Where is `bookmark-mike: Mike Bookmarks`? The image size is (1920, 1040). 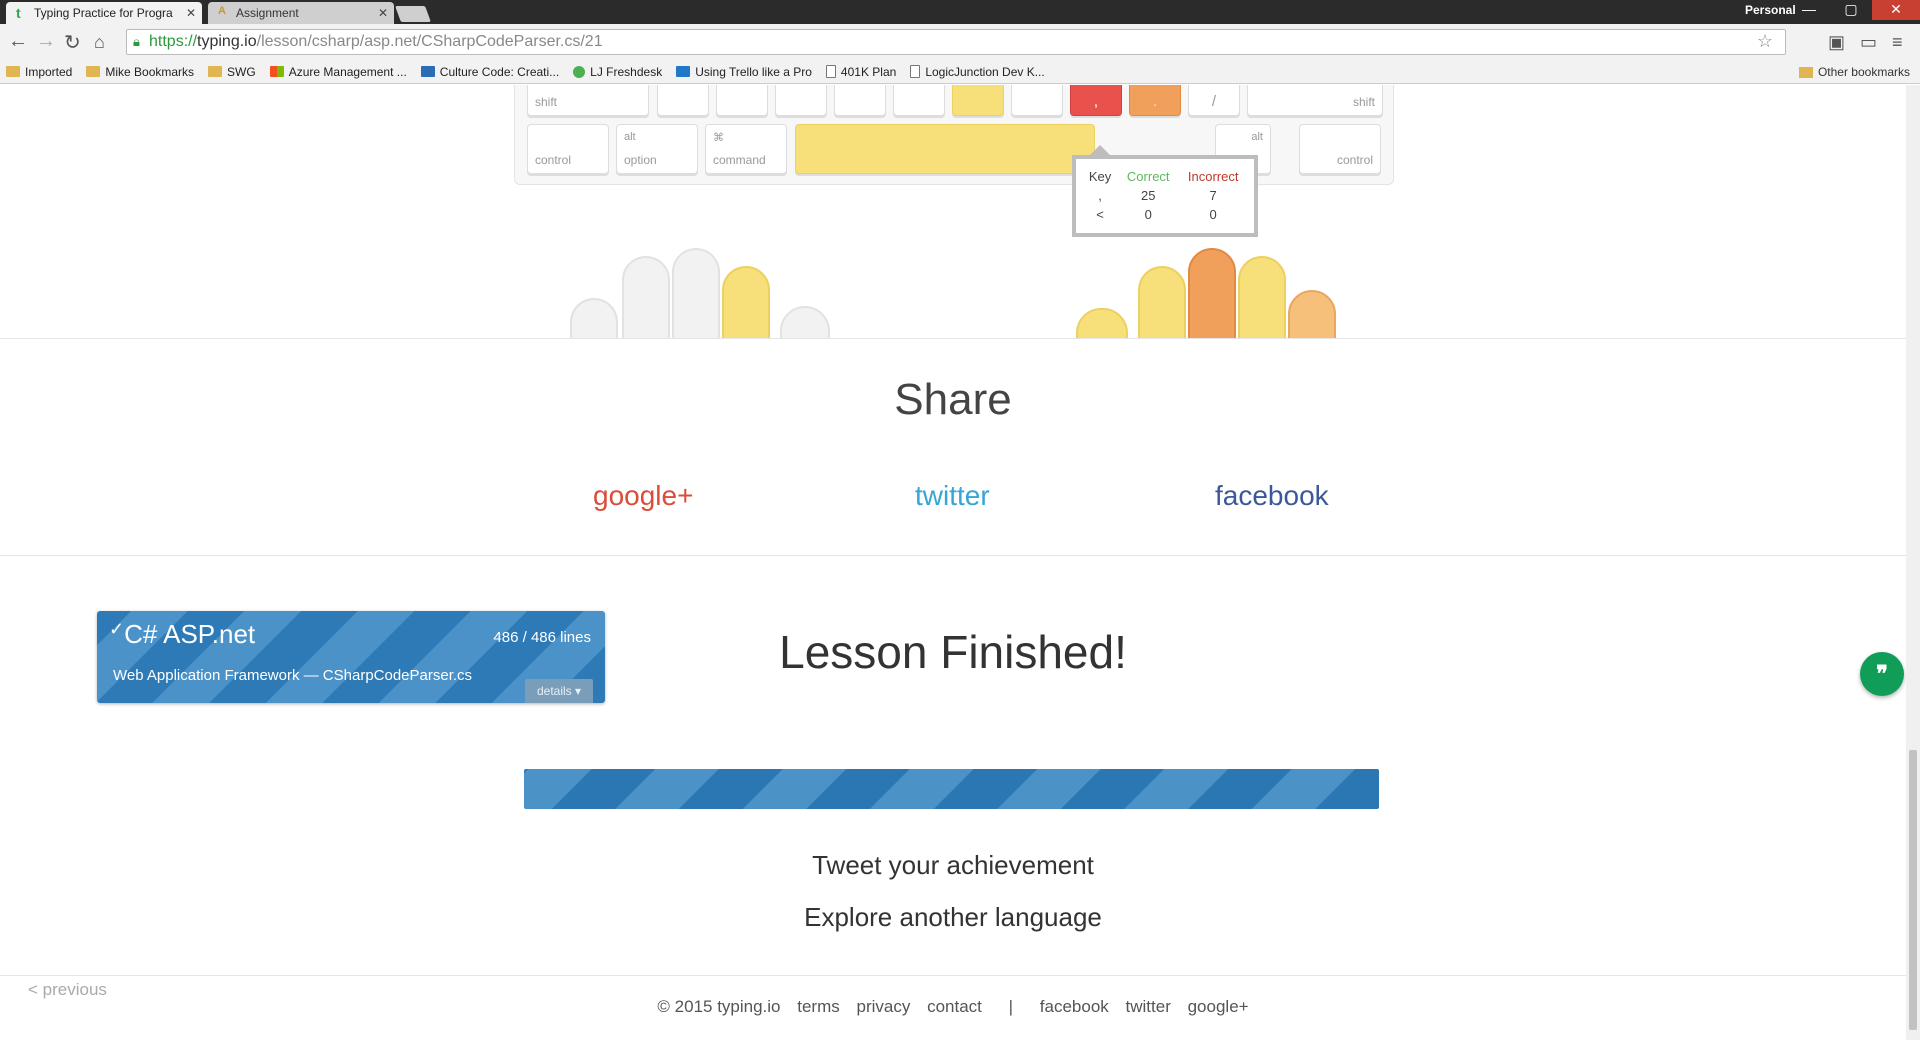 bookmark-mike: Mike Bookmarks is located at coordinates (140, 72).